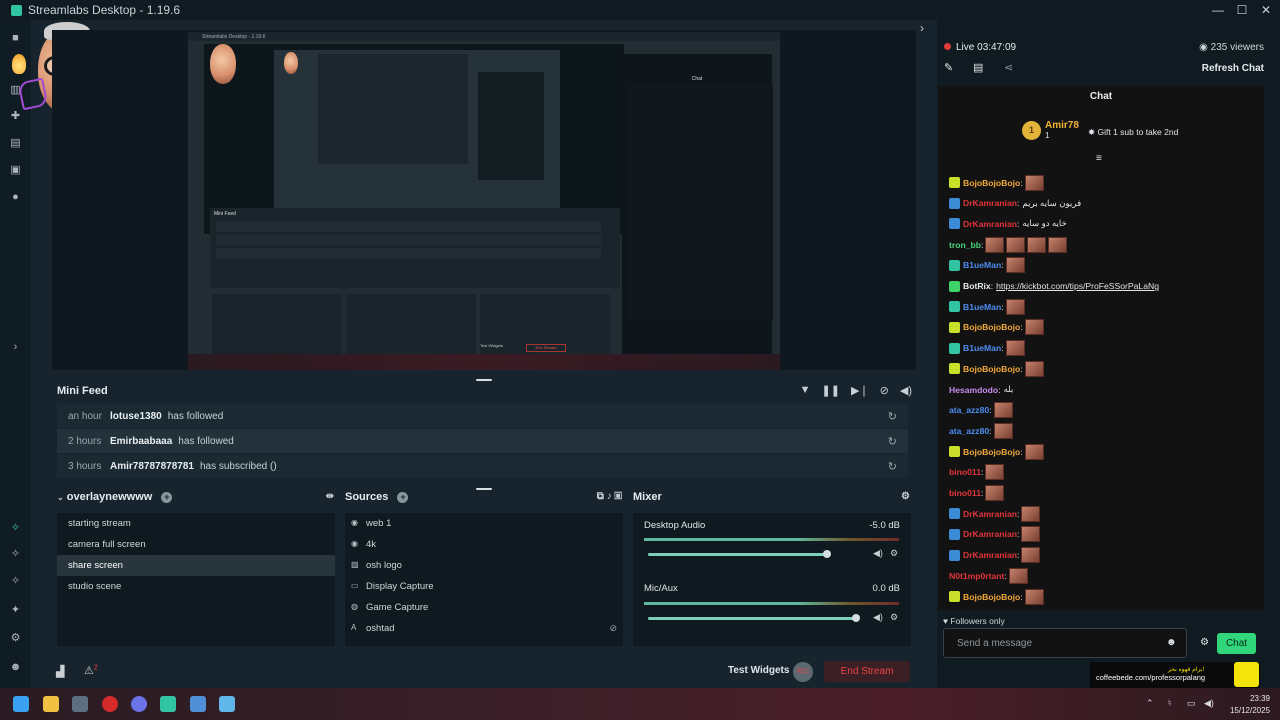  What do you see at coordinates (392, 586) in the screenshot?
I see `source-item: ▭ Display Capture` at bounding box center [392, 586].